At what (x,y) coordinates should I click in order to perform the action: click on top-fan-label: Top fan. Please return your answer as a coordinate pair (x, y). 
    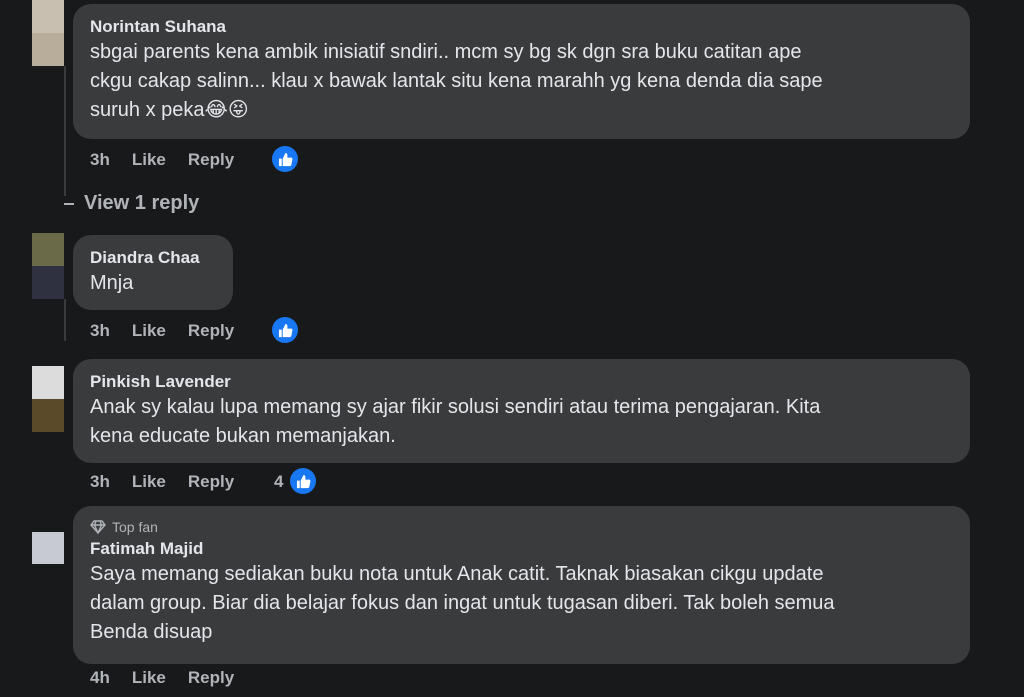
    Looking at the image, I should click on (135, 527).